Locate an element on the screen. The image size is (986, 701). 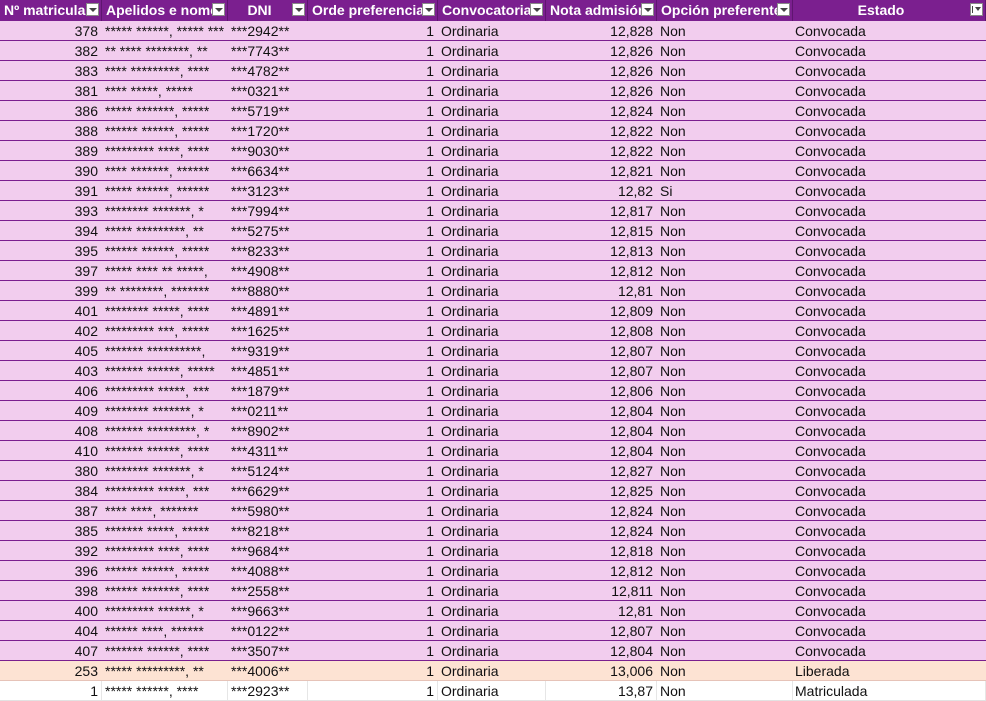
cell-num-matricula: 403 is located at coordinates (51, 370).